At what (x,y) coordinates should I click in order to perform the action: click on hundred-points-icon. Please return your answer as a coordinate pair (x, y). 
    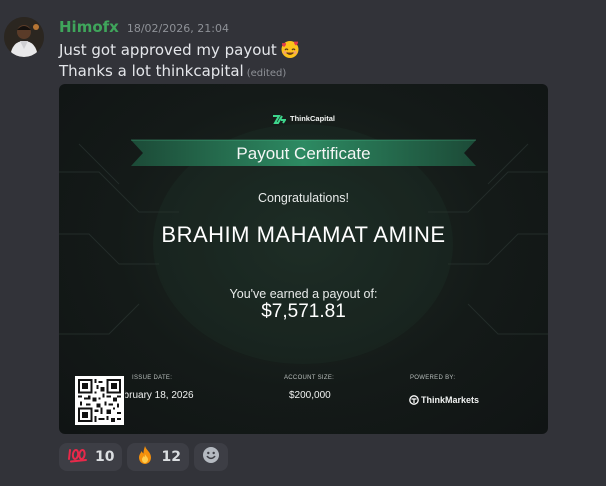
    Looking at the image, I should click on (78, 457).